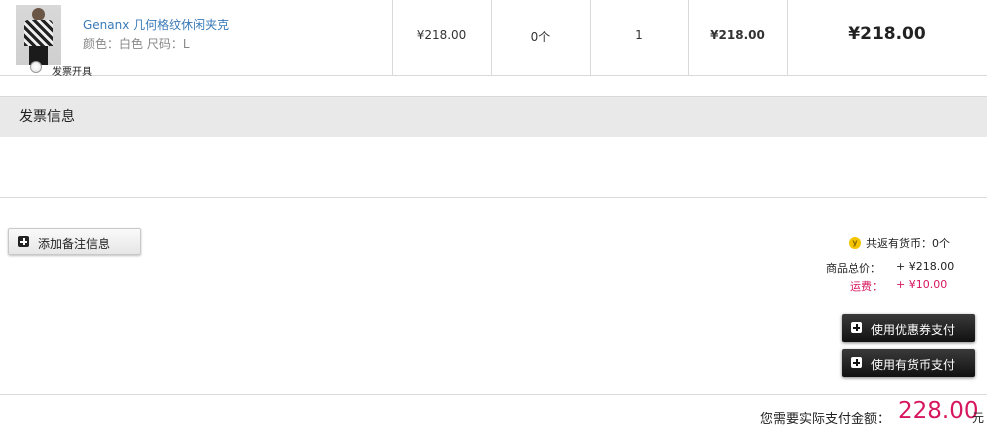 This screenshot has height=425, width=987. I want to click on invoice-title: 发票信息, so click(493, 117).